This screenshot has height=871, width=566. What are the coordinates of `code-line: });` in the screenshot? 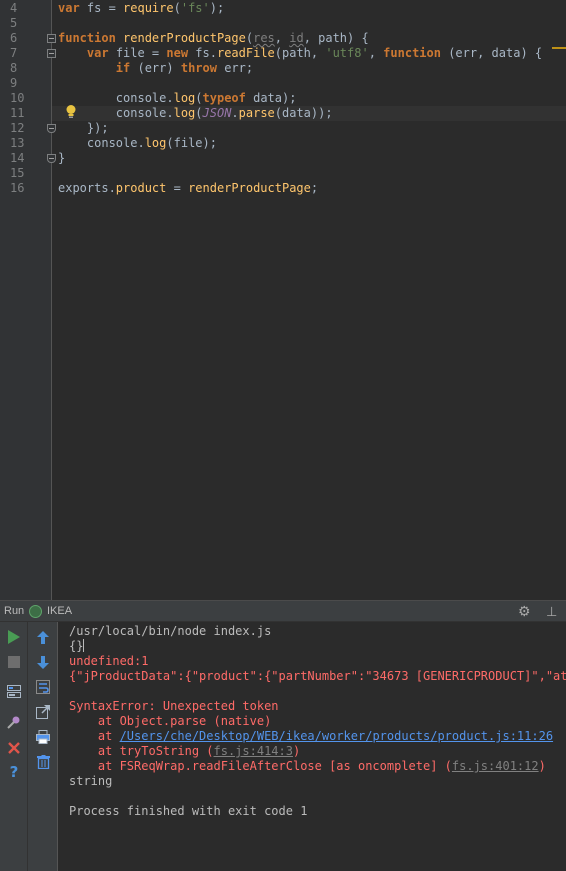 It's located at (83, 128).